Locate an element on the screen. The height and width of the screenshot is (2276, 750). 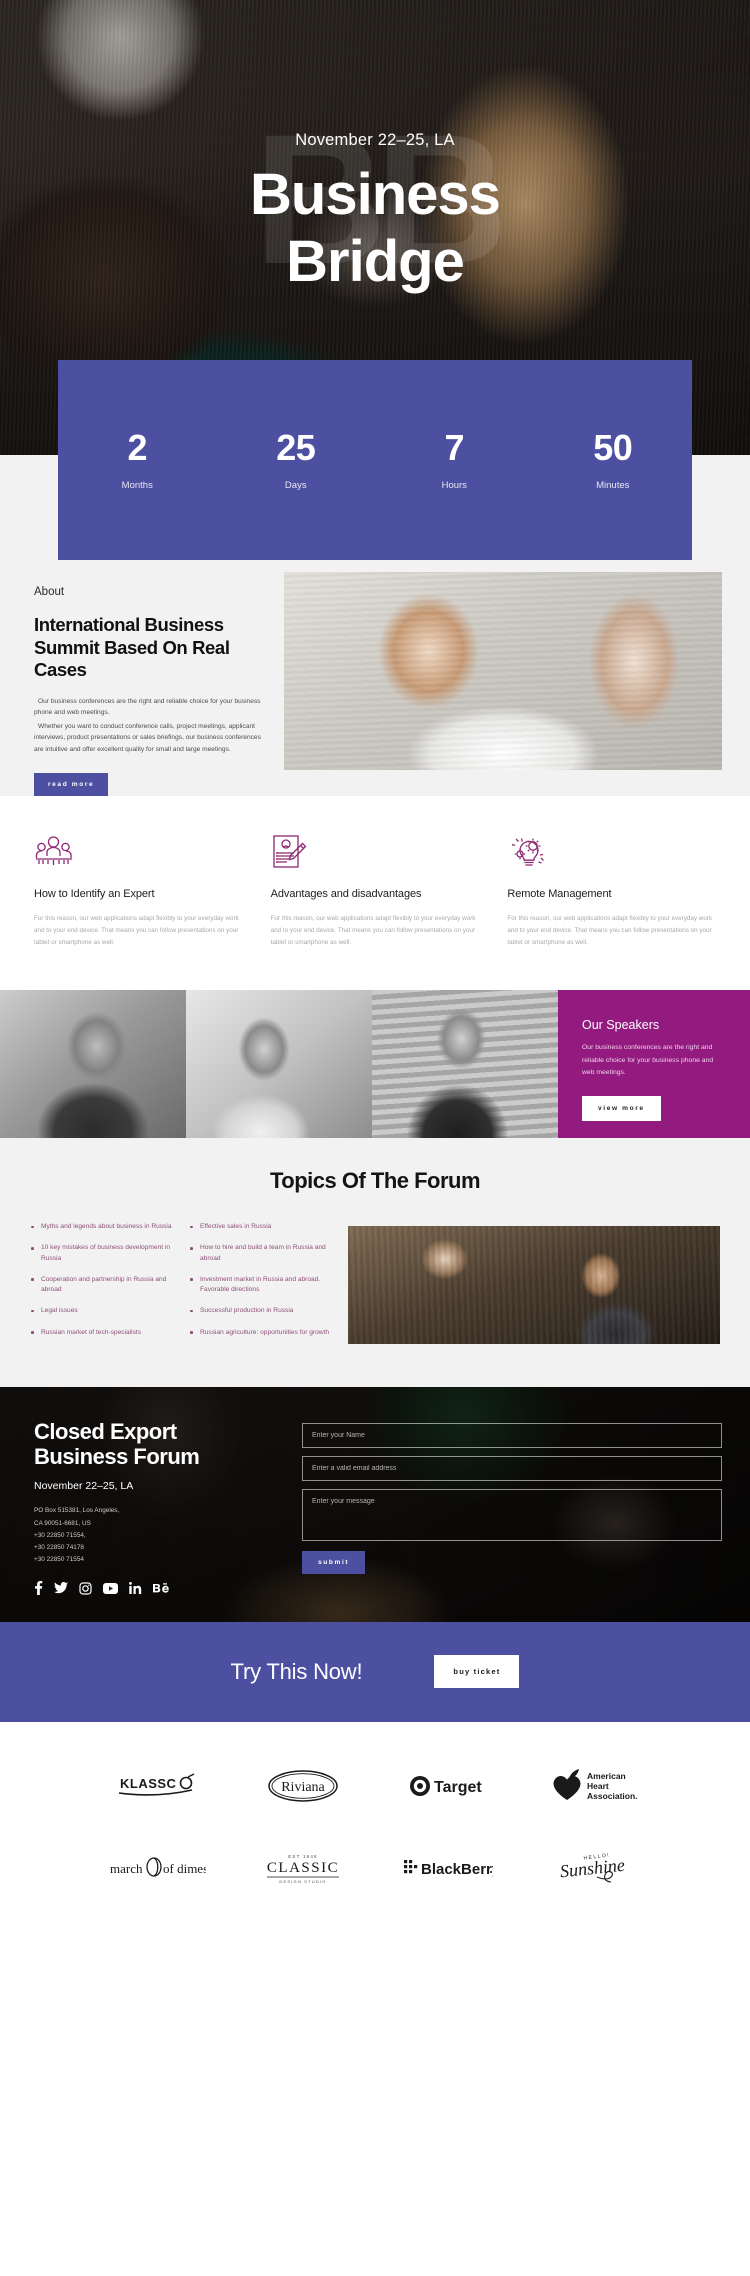
countdown-cell-months: 2 Months is located at coordinates (137, 458).